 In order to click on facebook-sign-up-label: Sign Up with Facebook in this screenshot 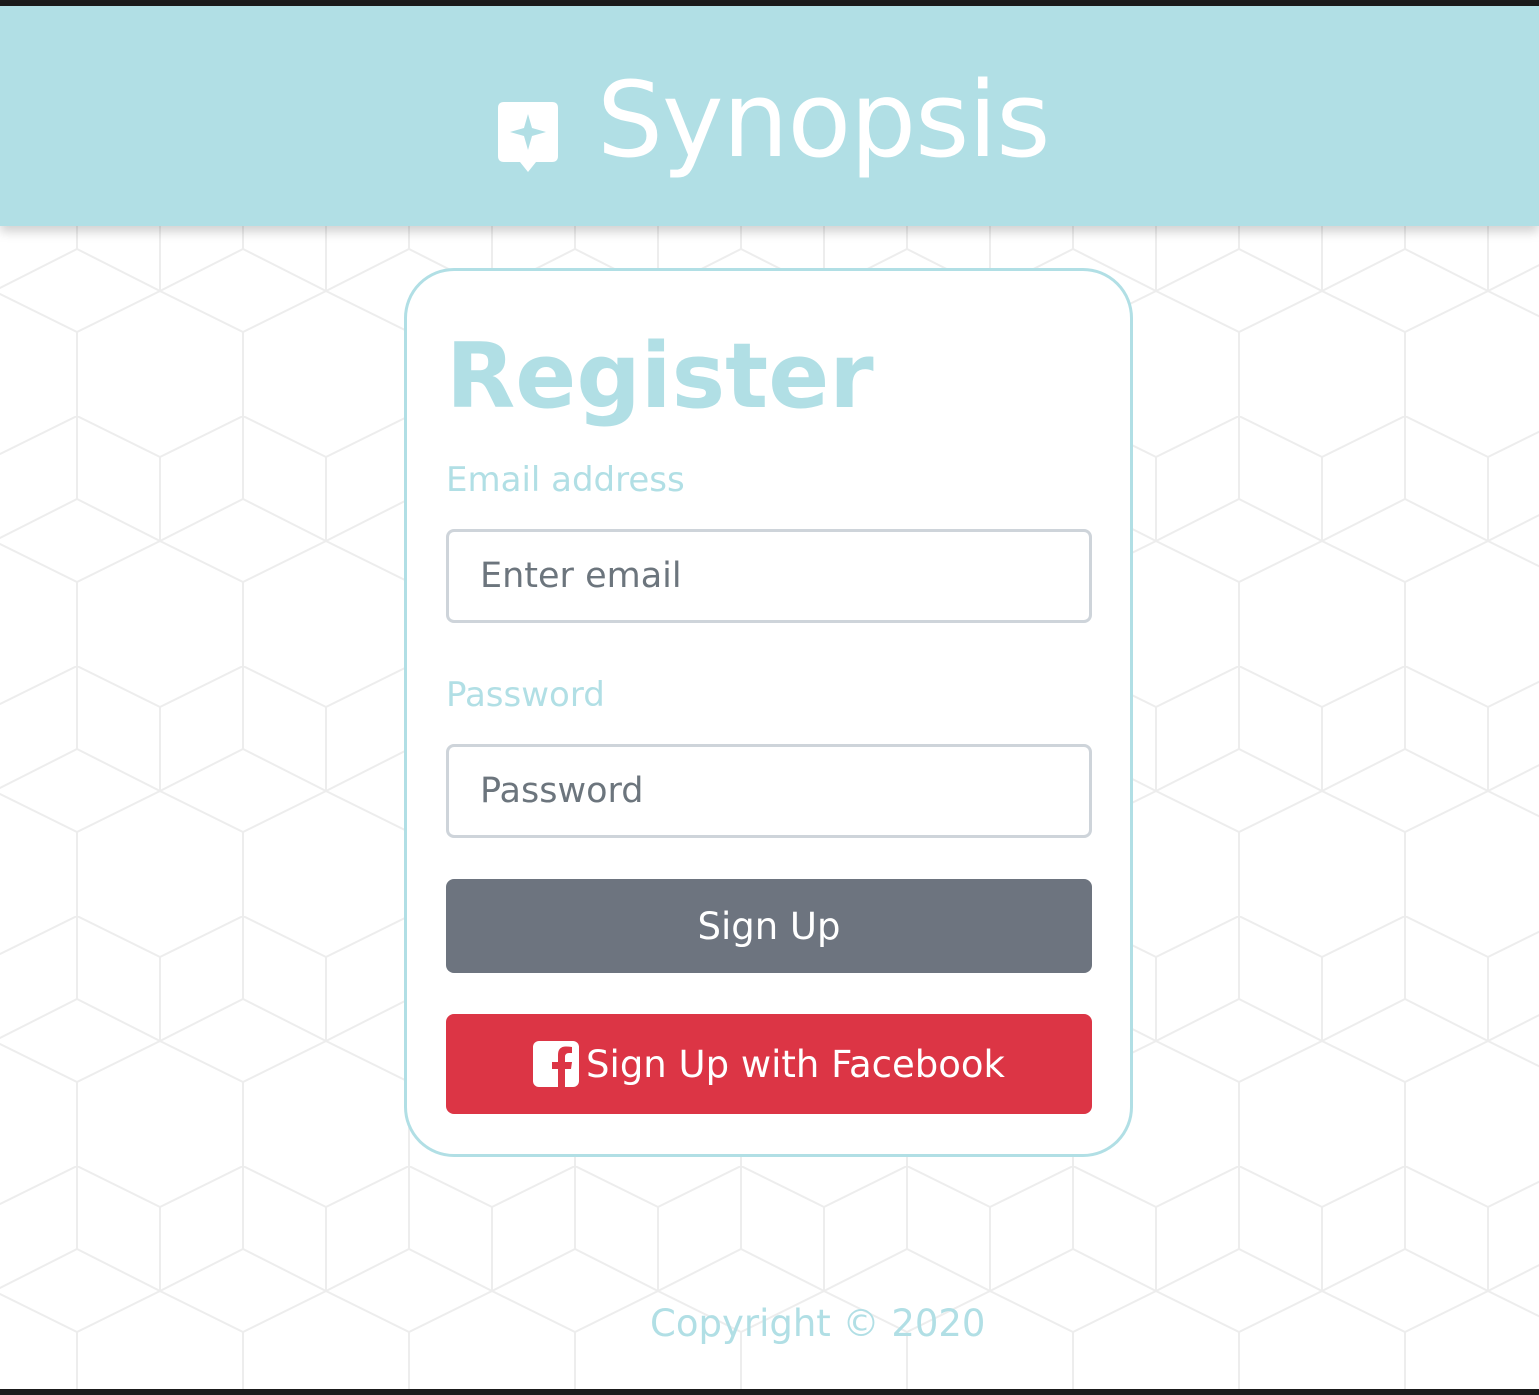, I will do `click(795, 1064)`.